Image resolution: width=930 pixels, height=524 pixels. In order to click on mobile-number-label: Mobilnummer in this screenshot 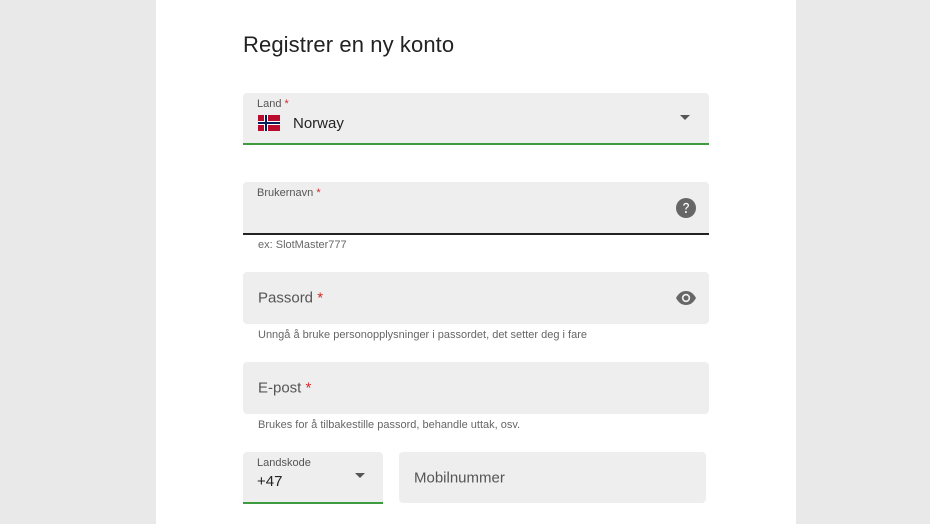, I will do `click(459, 477)`.